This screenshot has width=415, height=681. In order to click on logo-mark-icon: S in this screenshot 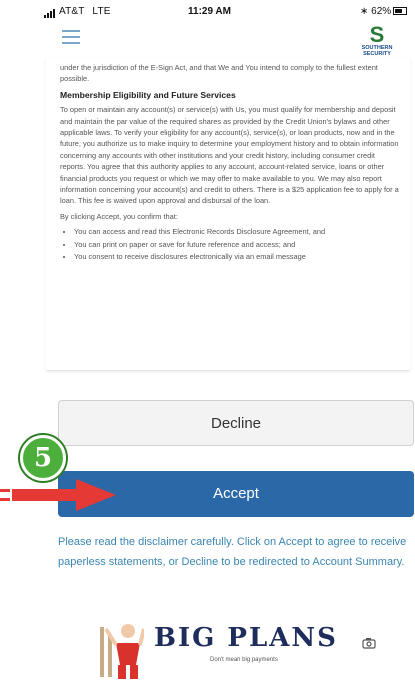, I will do `click(377, 34)`.